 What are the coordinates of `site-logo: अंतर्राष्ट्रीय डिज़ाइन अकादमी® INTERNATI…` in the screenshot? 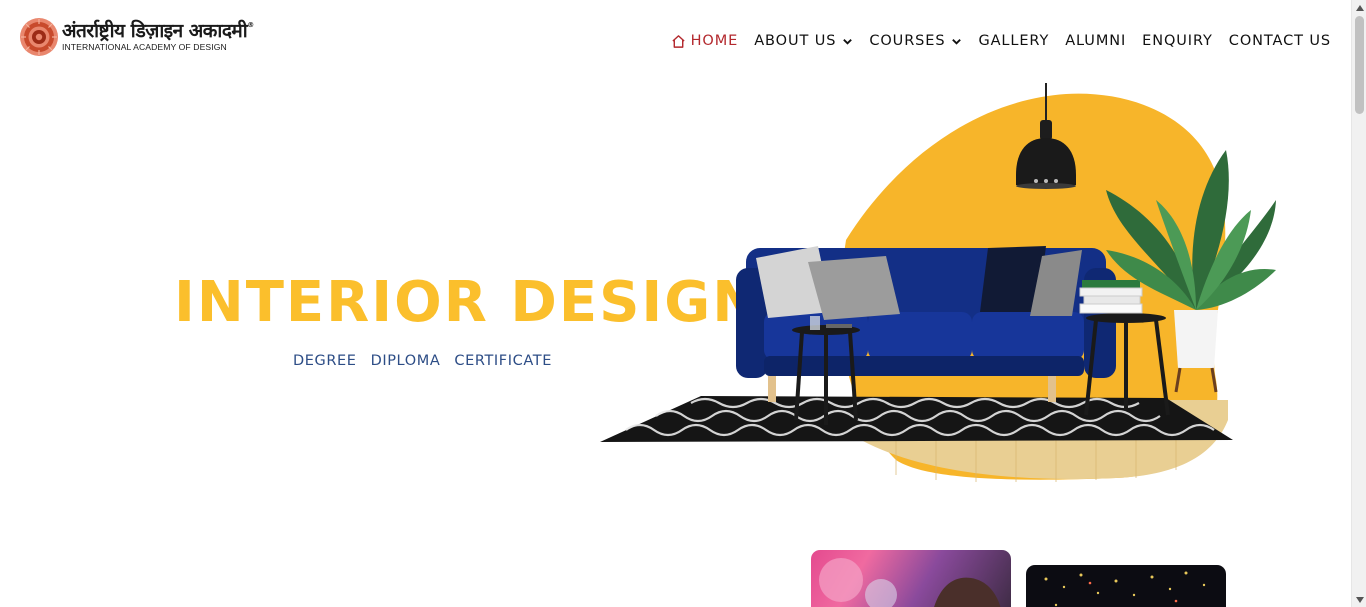 It's located at (136, 37).